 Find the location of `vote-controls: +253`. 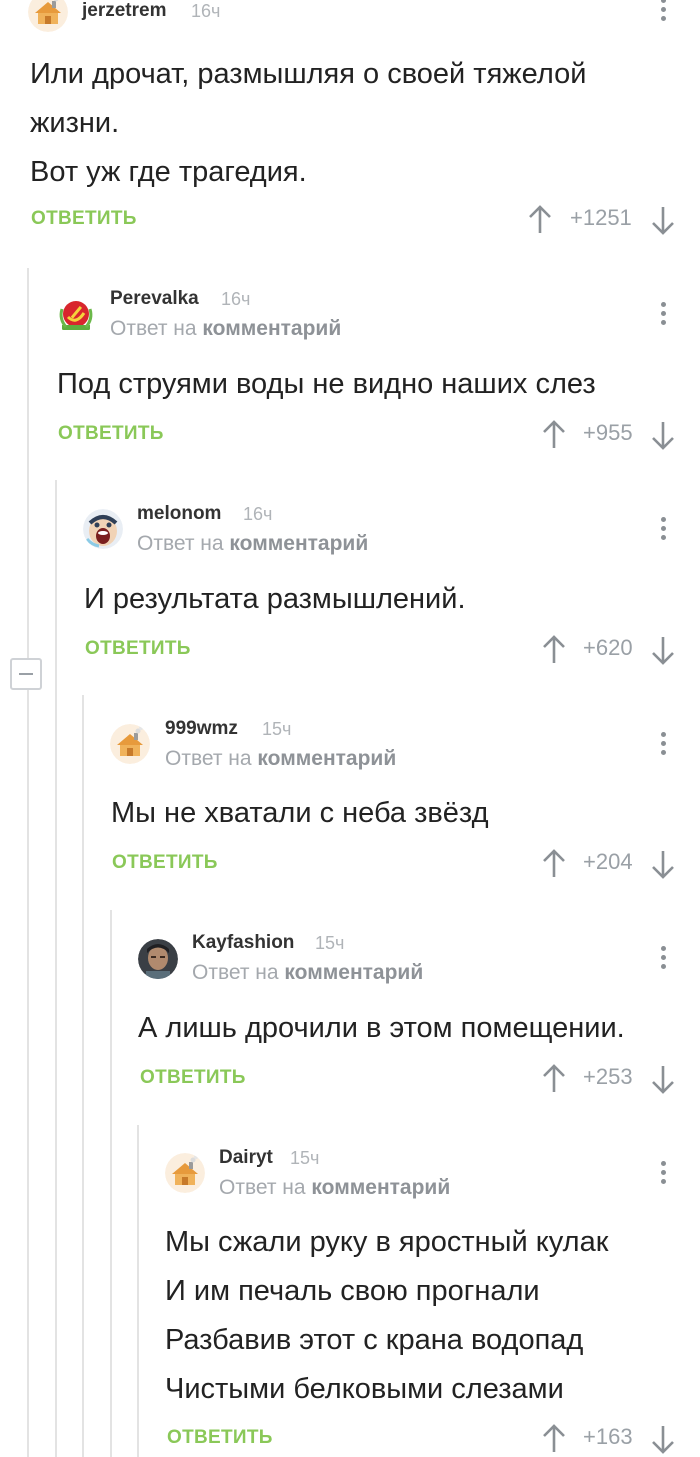

vote-controls: +253 is located at coordinates (609, 1077).